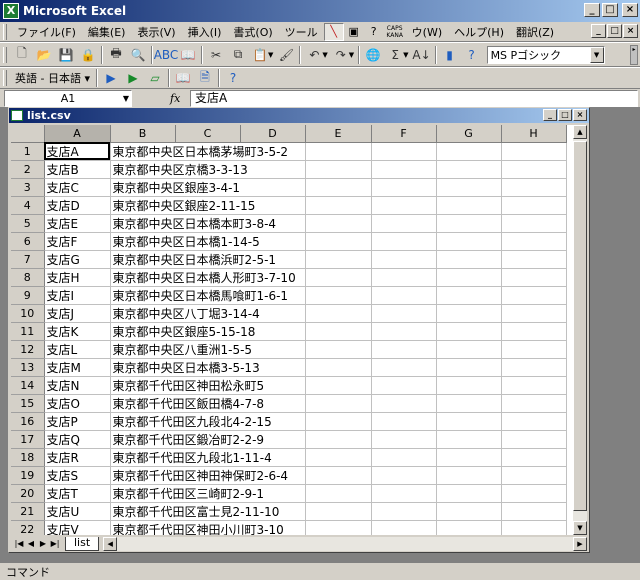  I want to click on menu-view: 表示(V), so click(156, 32).